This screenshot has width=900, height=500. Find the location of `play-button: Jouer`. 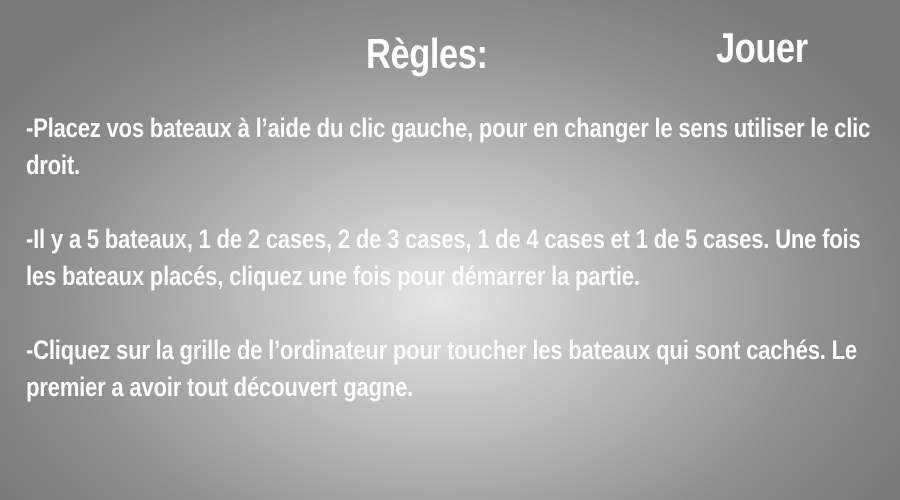

play-button: Jouer is located at coordinates (762, 48).